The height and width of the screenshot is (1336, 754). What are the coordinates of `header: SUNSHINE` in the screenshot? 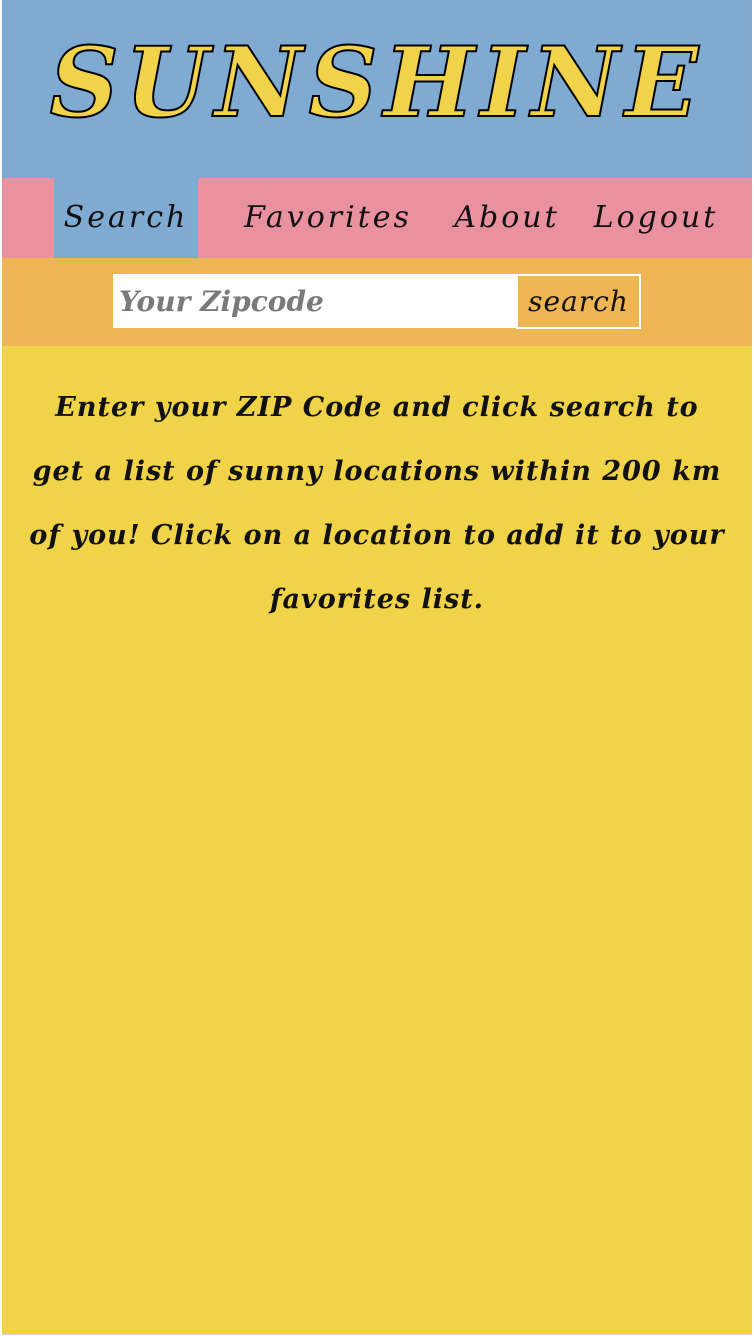 It's located at (377, 89).